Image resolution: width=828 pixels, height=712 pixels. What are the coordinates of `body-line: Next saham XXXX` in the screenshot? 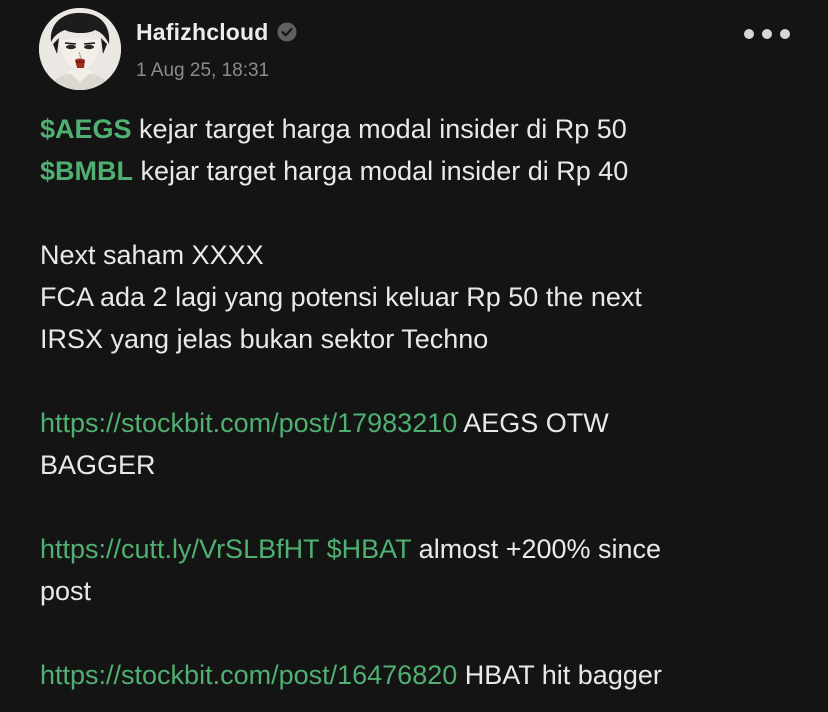 It's located at (152, 255).